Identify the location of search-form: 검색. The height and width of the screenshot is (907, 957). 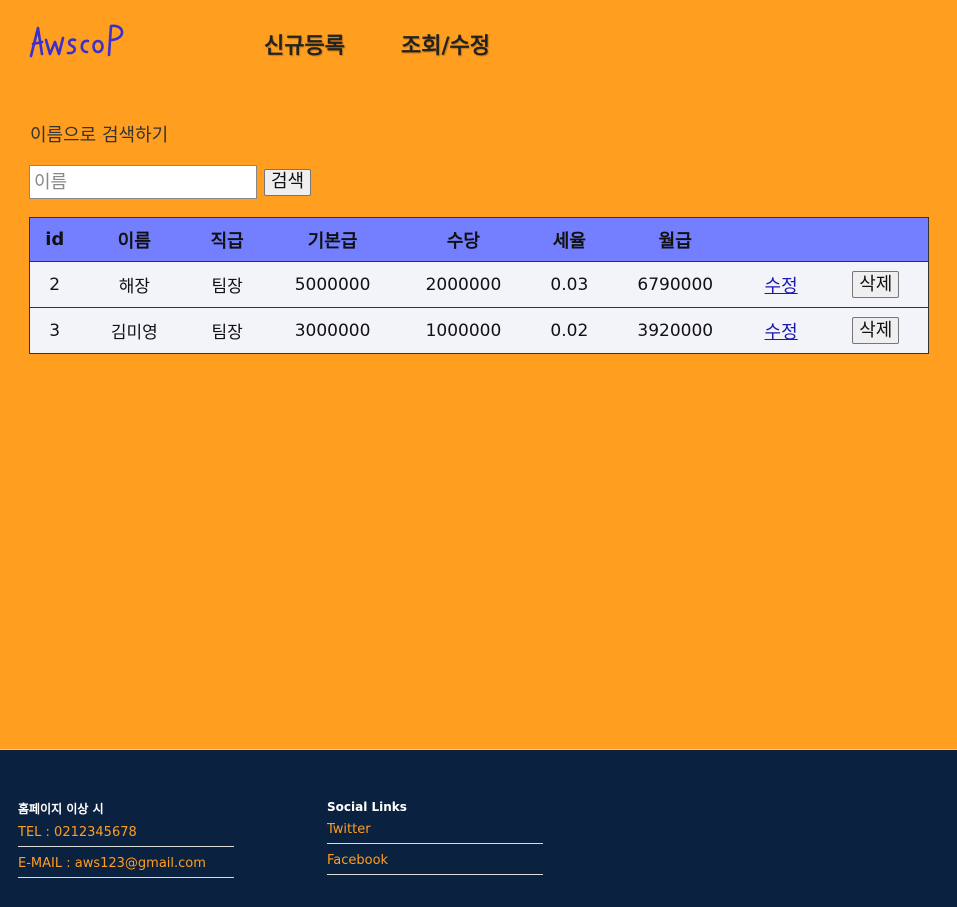
(170, 182).